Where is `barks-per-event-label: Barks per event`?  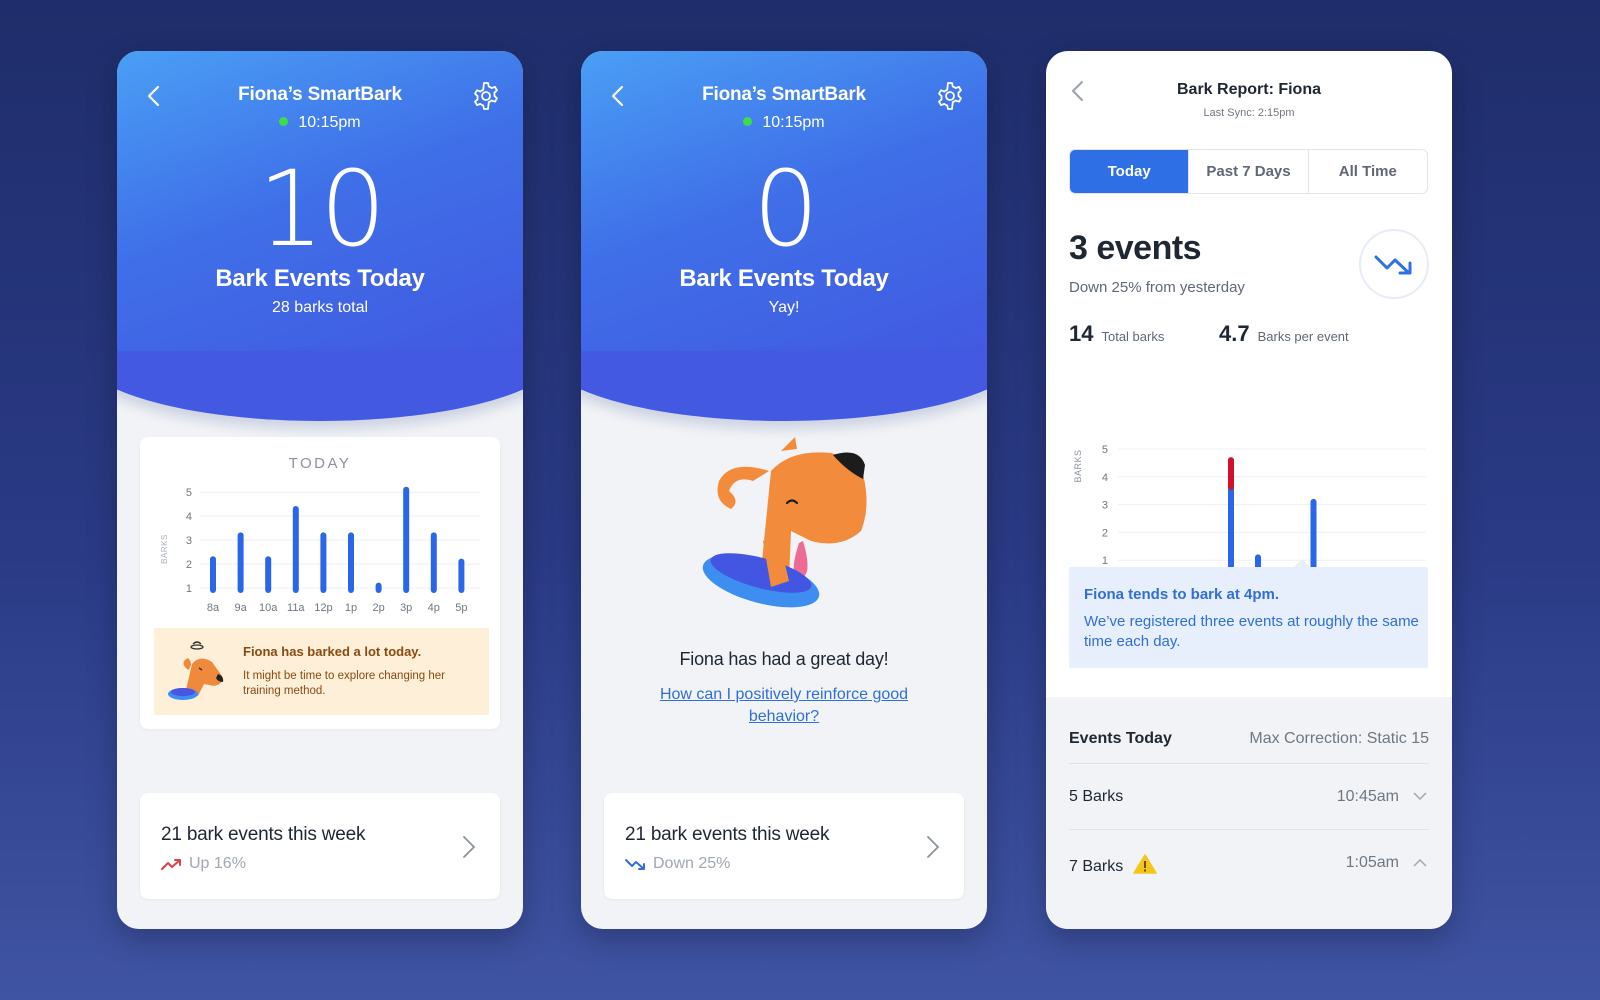 barks-per-event-label: Barks per event is located at coordinates (1303, 336).